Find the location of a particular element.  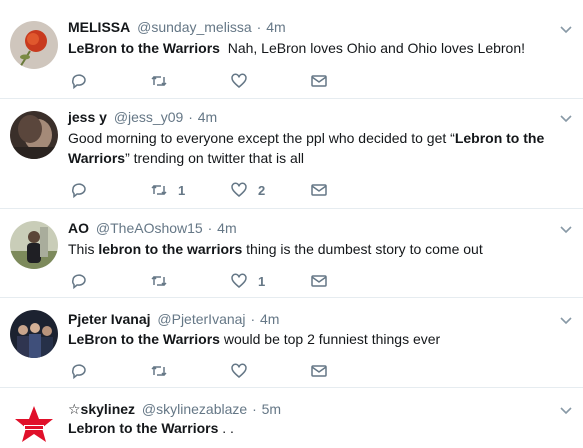

rose-avatar-icon is located at coordinates (34, 45).